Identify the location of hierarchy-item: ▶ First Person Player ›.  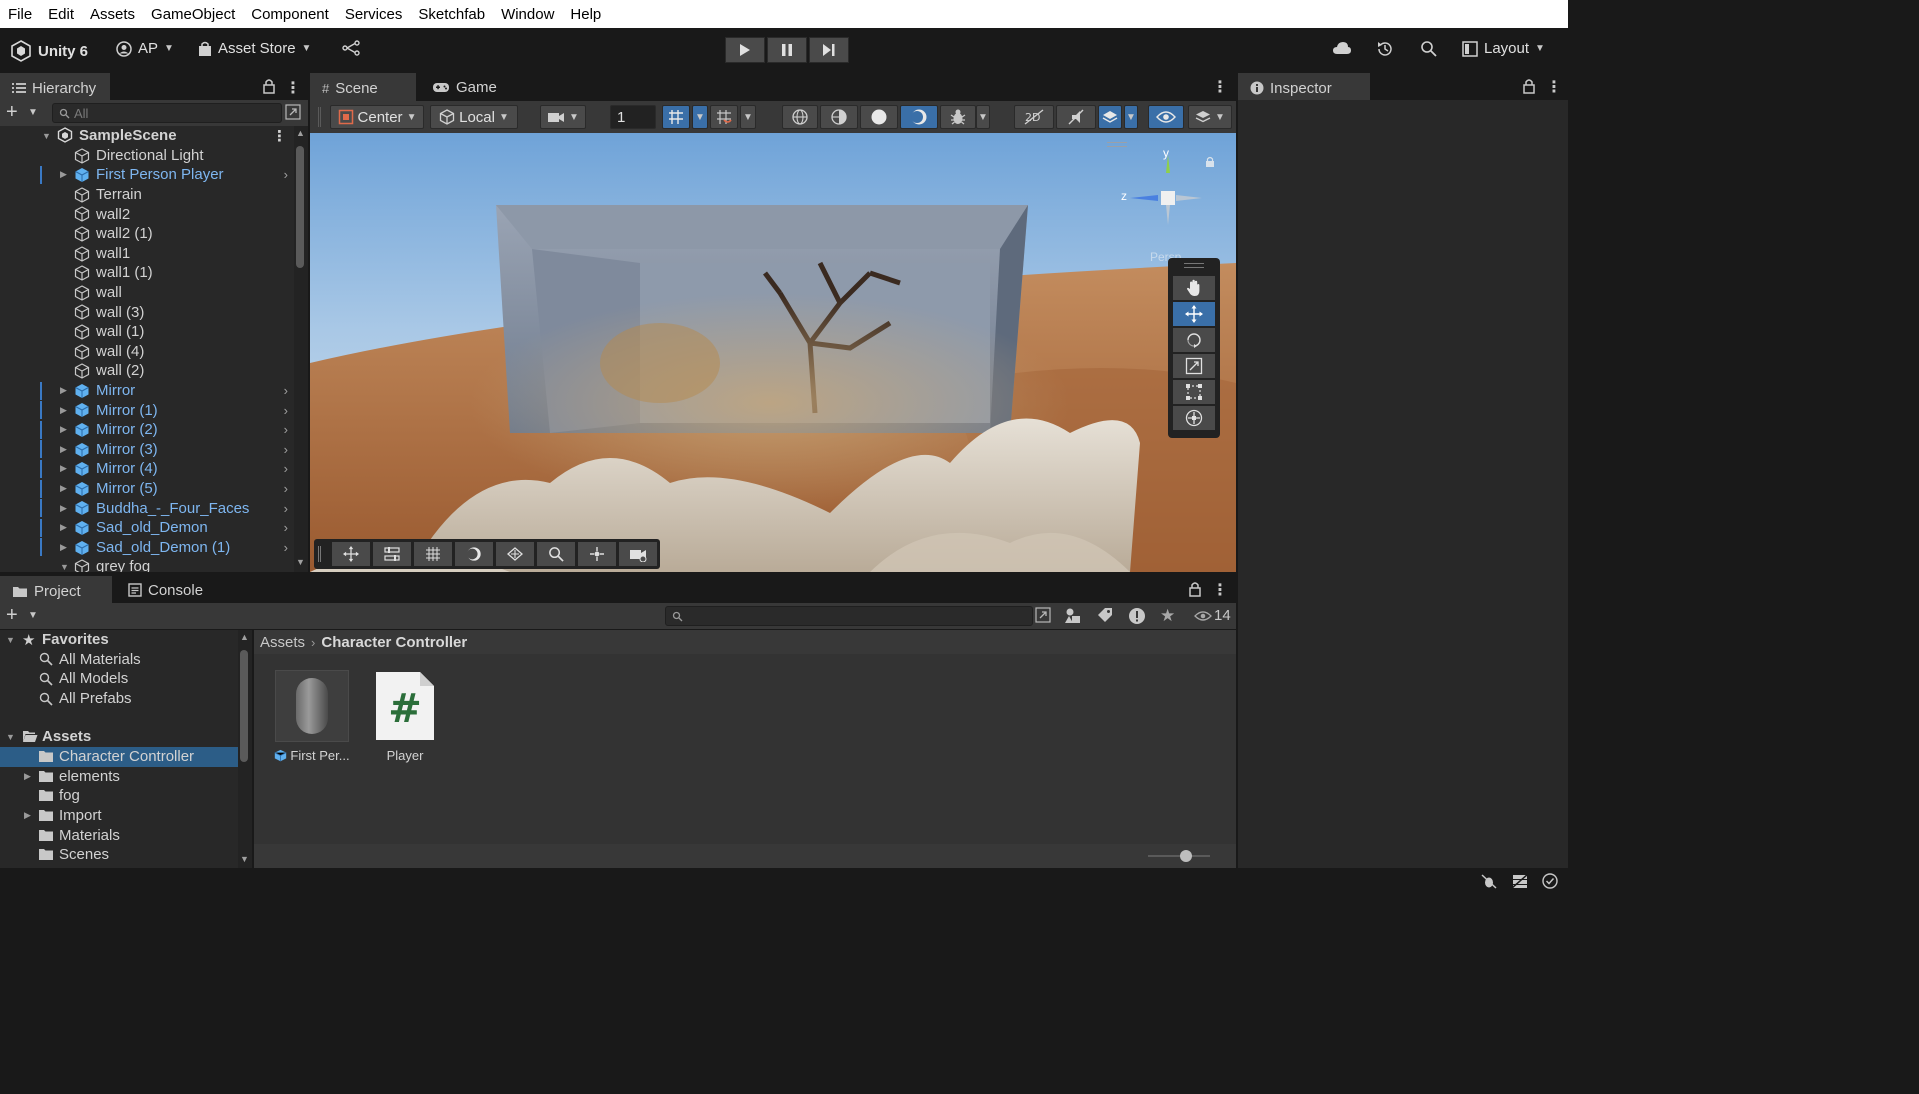
(147, 175).